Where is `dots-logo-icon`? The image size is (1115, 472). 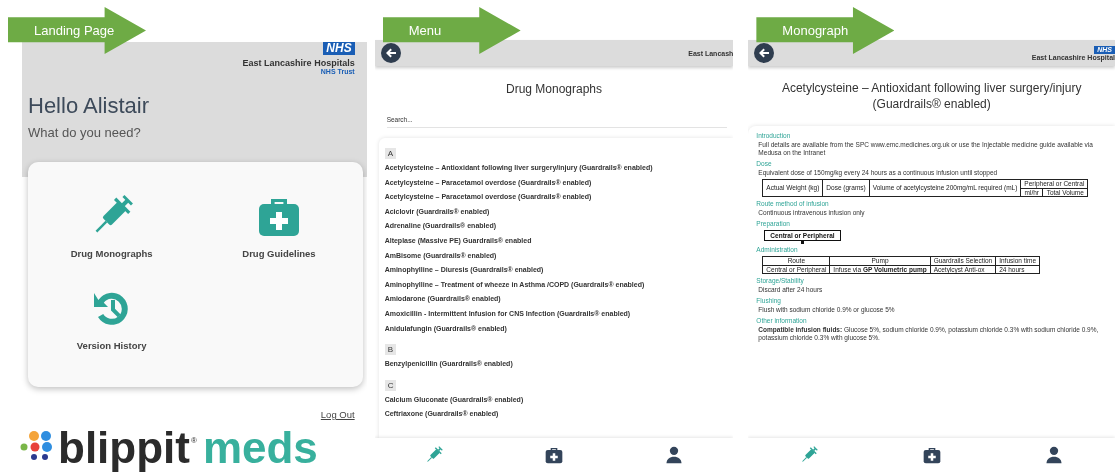
dots-logo-icon is located at coordinates (37, 445).